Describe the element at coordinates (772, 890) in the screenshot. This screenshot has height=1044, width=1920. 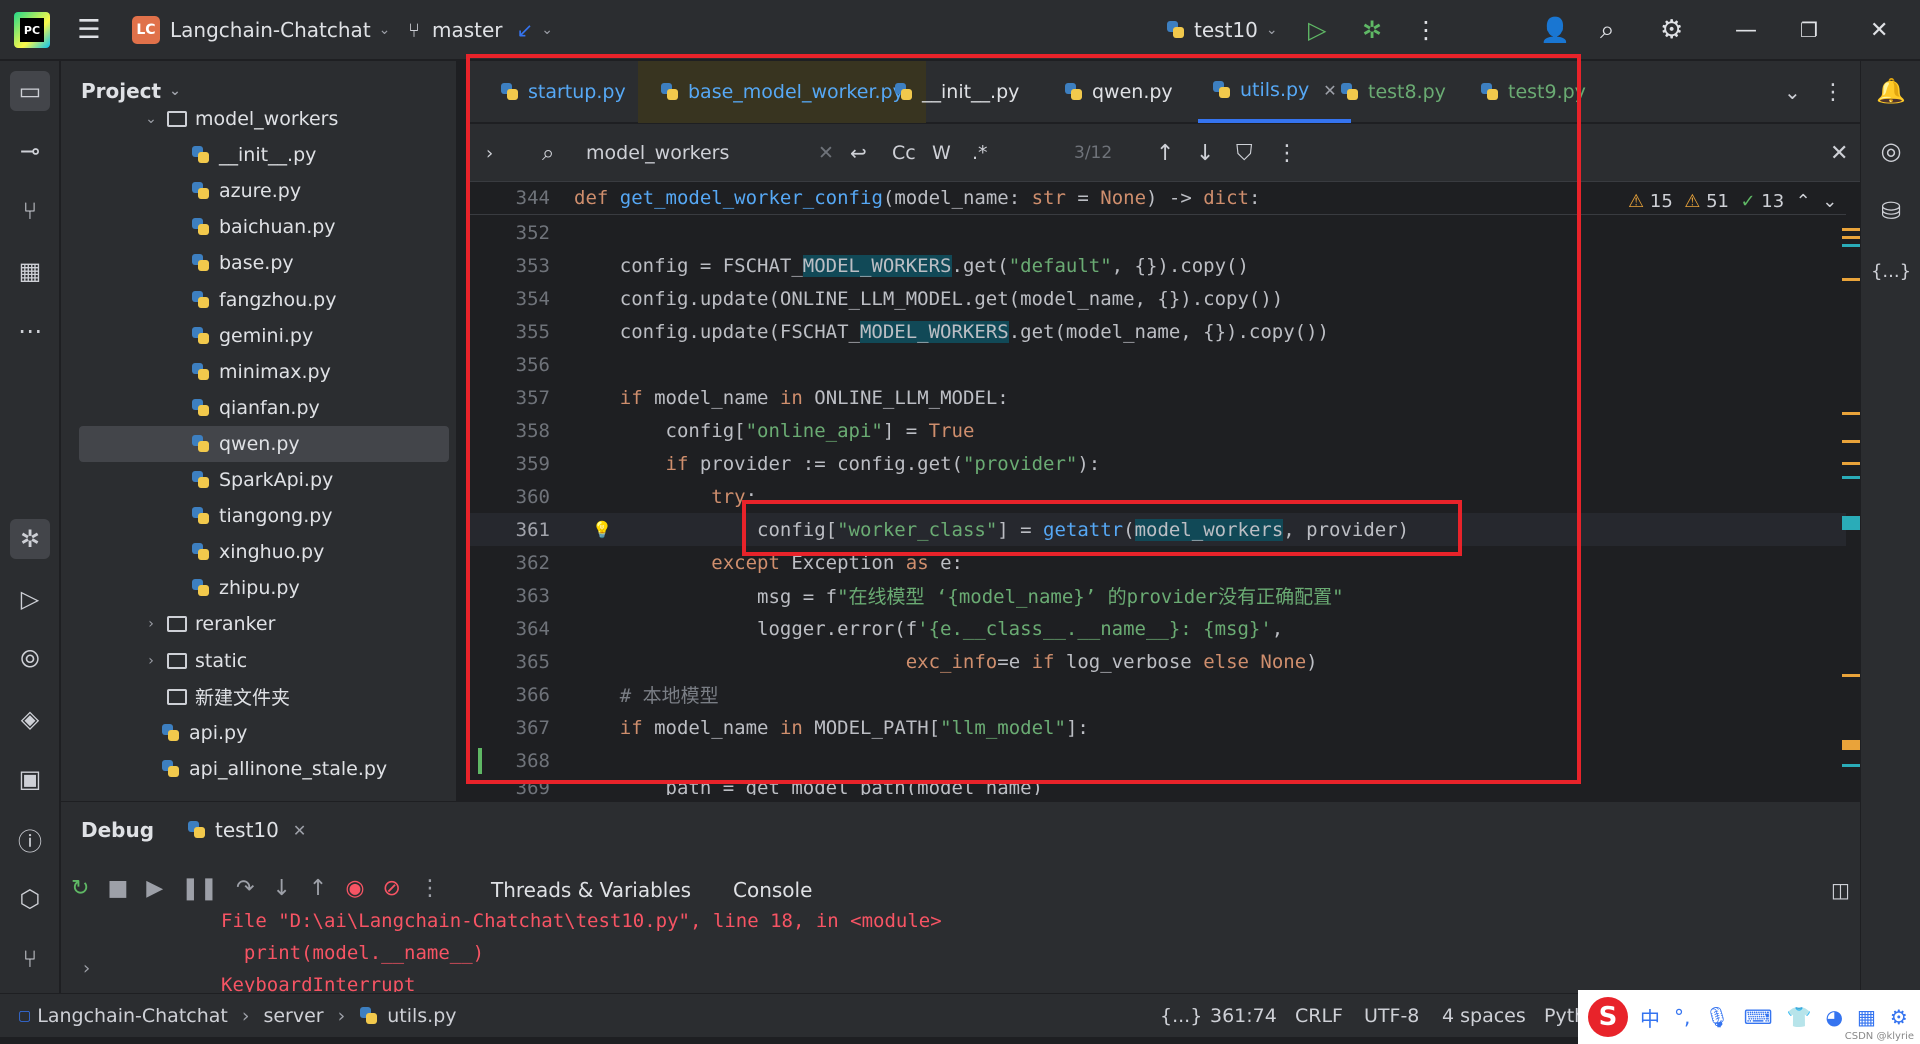
I see `tab-console: Console` at that location.